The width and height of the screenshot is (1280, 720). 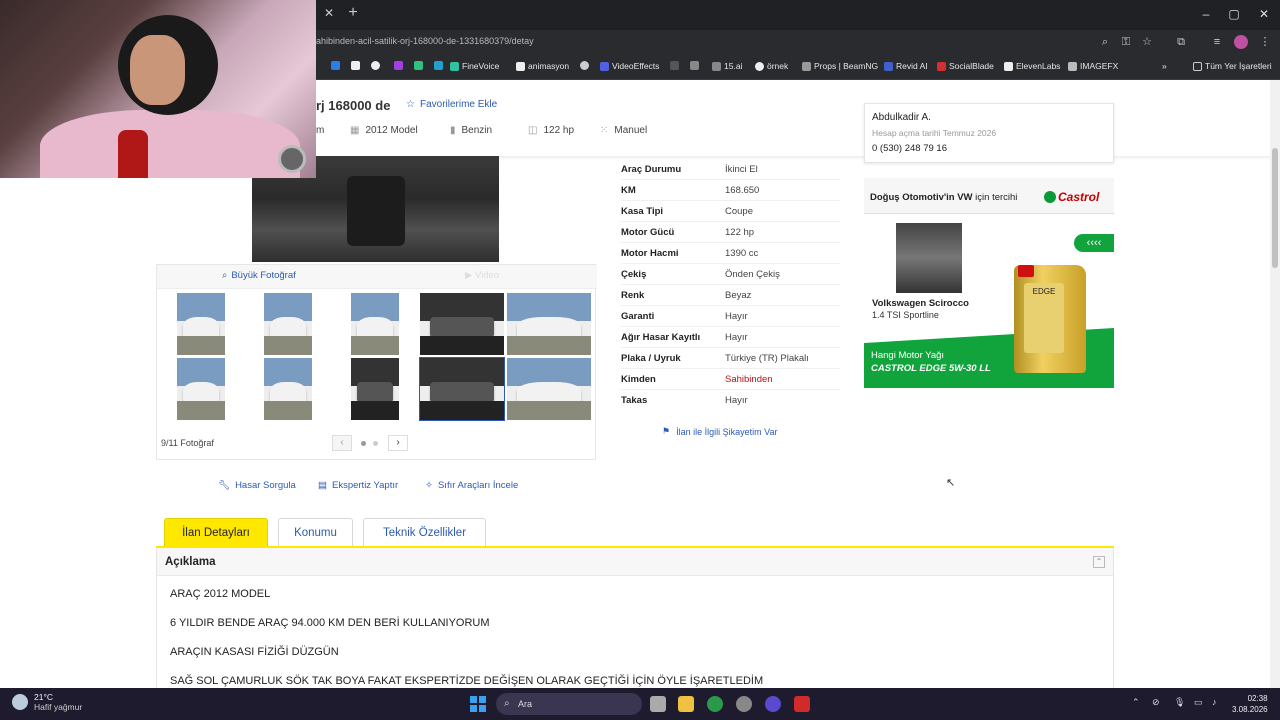 What do you see at coordinates (629, 66) in the screenshot?
I see `bookmark-videoeffects: VideoEffects` at bounding box center [629, 66].